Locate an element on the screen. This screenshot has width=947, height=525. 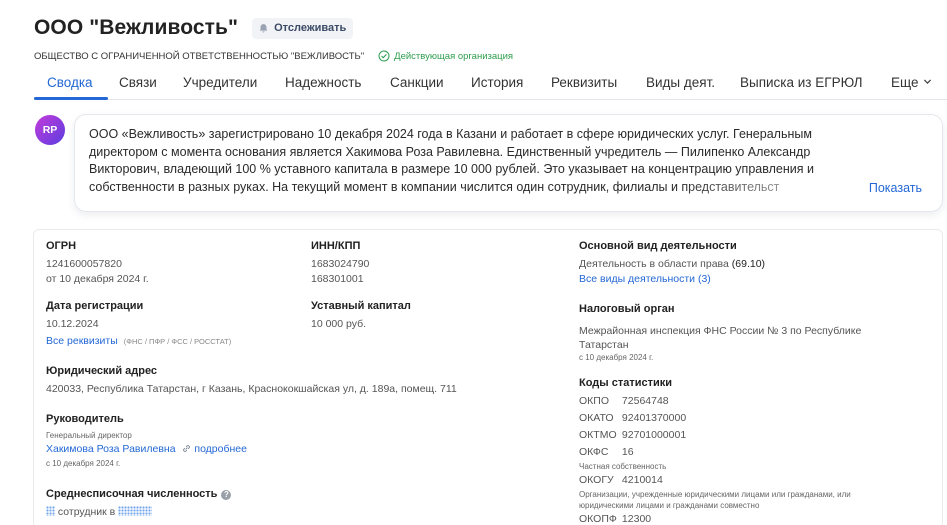
okato-value: 92401370000 is located at coordinates (654, 418).